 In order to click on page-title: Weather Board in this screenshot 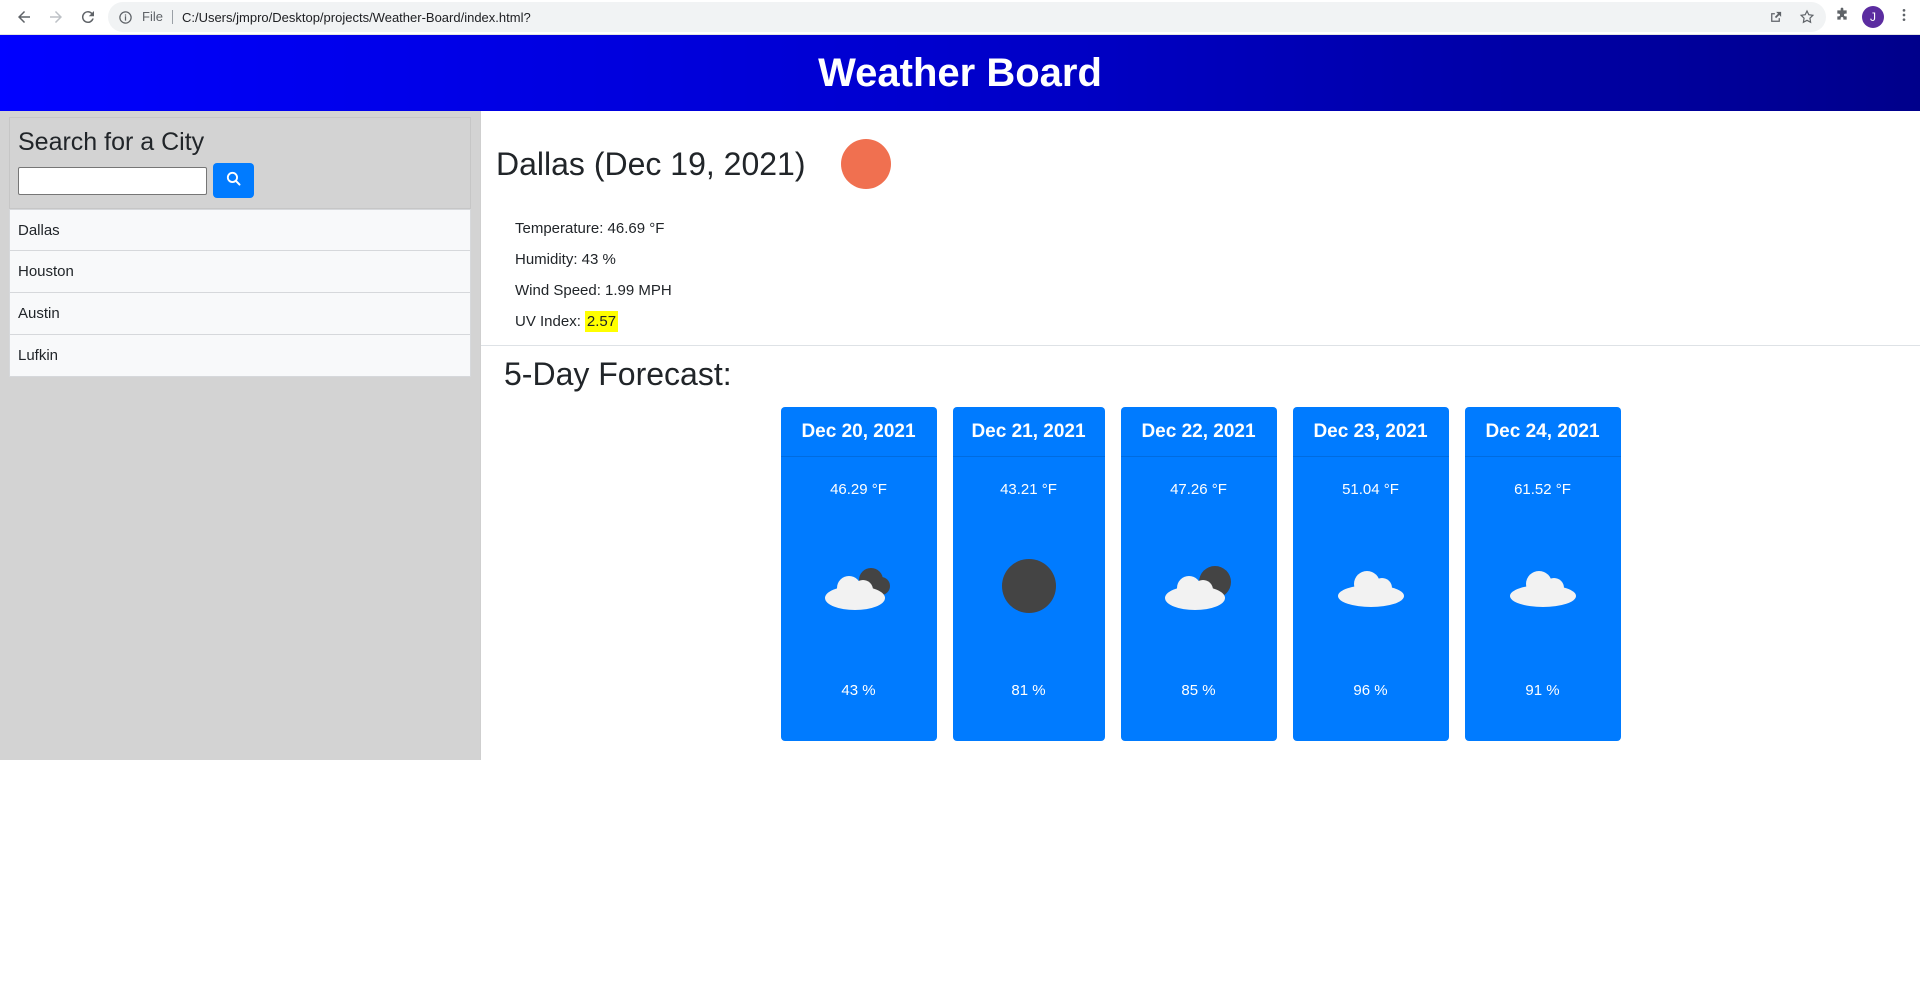, I will do `click(960, 72)`.